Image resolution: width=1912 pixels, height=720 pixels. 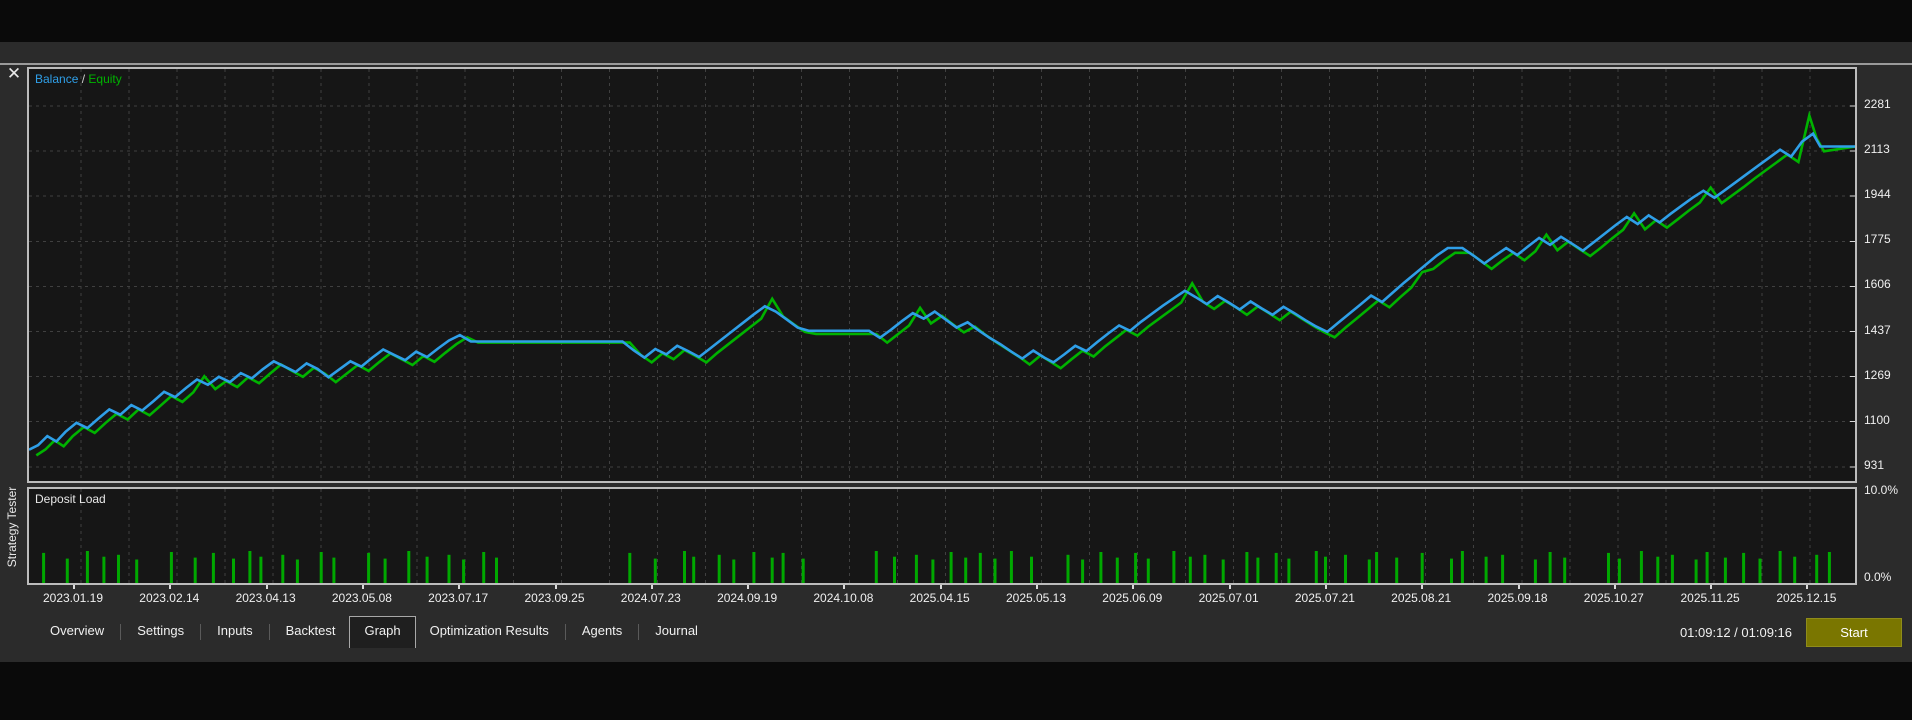 What do you see at coordinates (1877, 104) in the screenshot?
I see `y-axis-label: 2281` at bounding box center [1877, 104].